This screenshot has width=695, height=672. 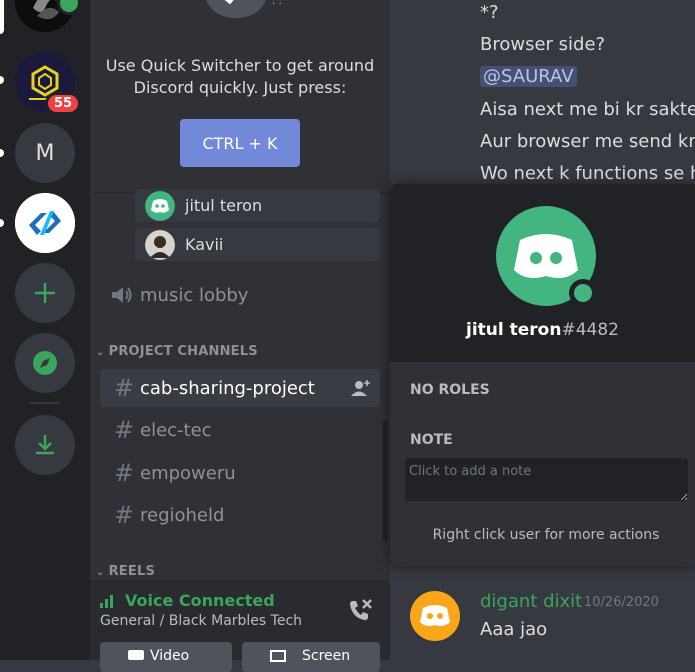 I want to click on category-label: REELS, so click(x=132, y=571).